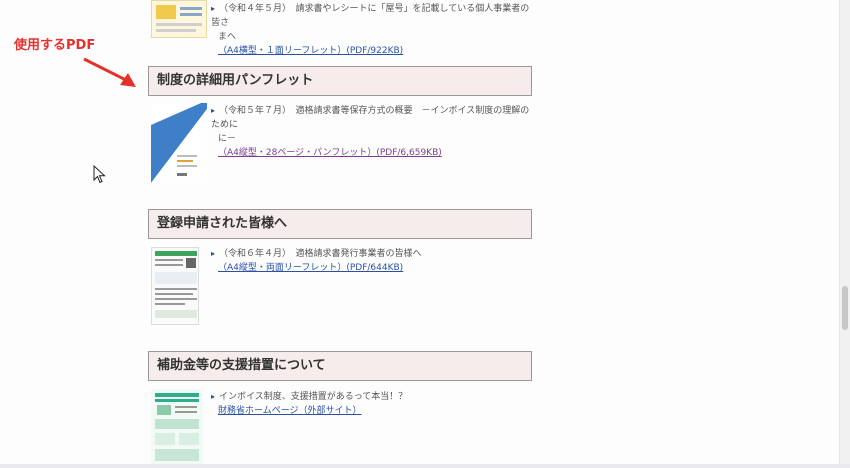 This screenshot has width=850, height=468. Describe the element at coordinates (844, 234) in the screenshot. I see `vertical-scrollbar` at that location.